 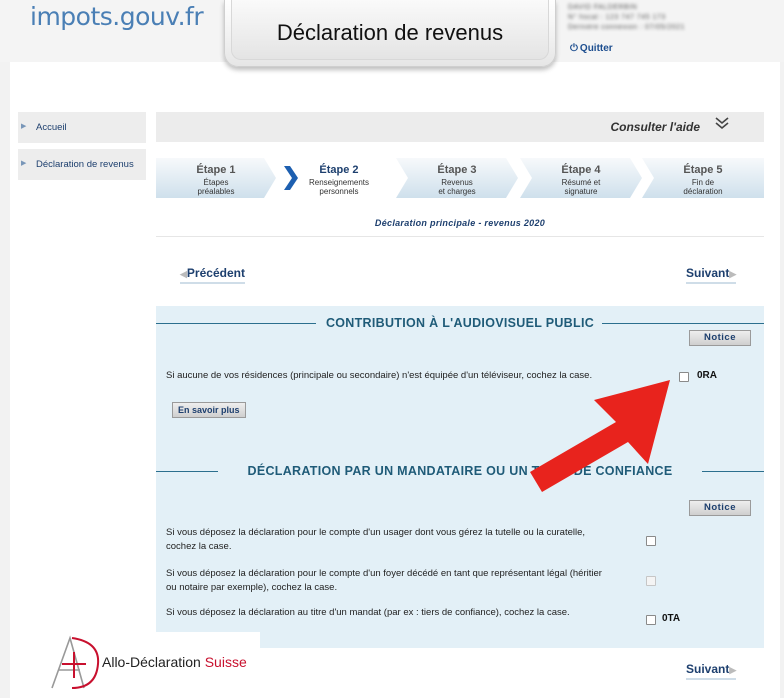 What do you see at coordinates (581, 191) in the screenshot?
I see `step-subtitle-line: signature` at bounding box center [581, 191].